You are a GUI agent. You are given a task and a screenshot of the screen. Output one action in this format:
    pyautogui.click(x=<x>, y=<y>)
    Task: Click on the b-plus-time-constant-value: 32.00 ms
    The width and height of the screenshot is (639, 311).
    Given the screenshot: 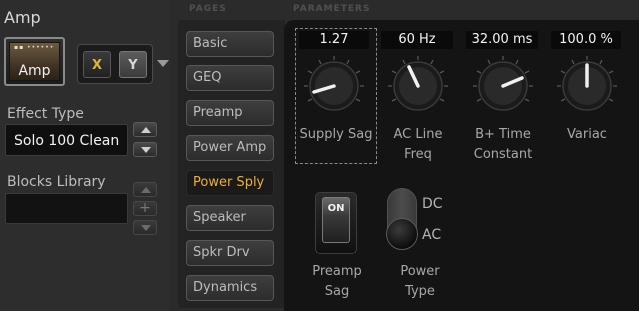 What is the action you would take?
    pyautogui.click(x=502, y=40)
    